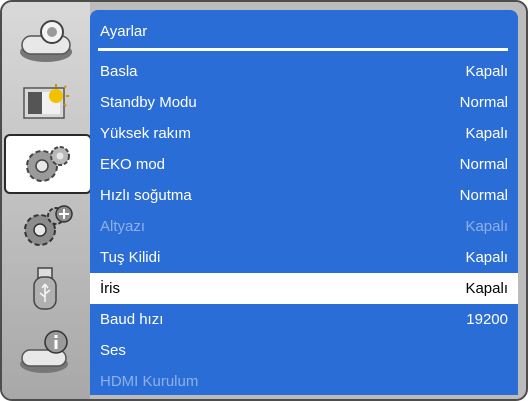 This screenshot has height=401, width=528. What do you see at coordinates (487, 319) in the screenshot?
I see `menu-row-value: 19200` at bounding box center [487, 319].